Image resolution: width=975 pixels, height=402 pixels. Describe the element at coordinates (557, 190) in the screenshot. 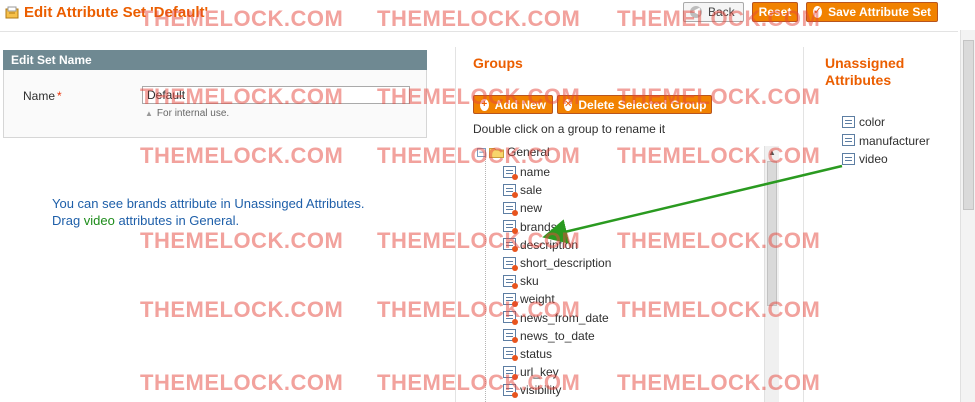

I see `tree-attribute-item: sale` at that location.